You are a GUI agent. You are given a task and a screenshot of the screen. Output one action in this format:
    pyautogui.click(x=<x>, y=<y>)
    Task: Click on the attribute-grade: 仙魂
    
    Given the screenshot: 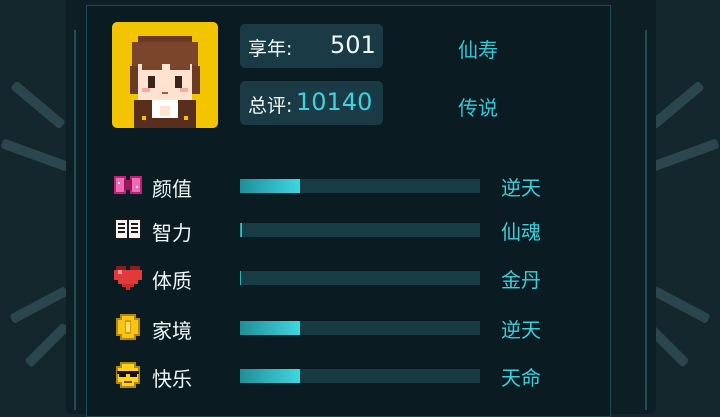 What is the action you would take?
    pyautogui.click(x=521, y=232)
    